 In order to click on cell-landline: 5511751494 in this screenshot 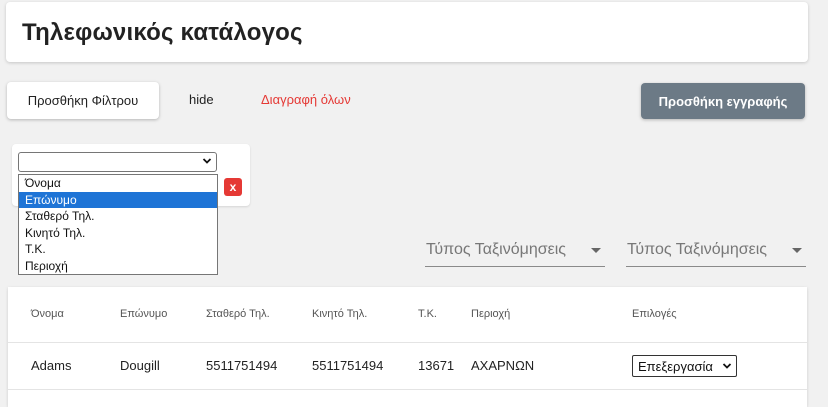, I will do `click(242, 365)`.